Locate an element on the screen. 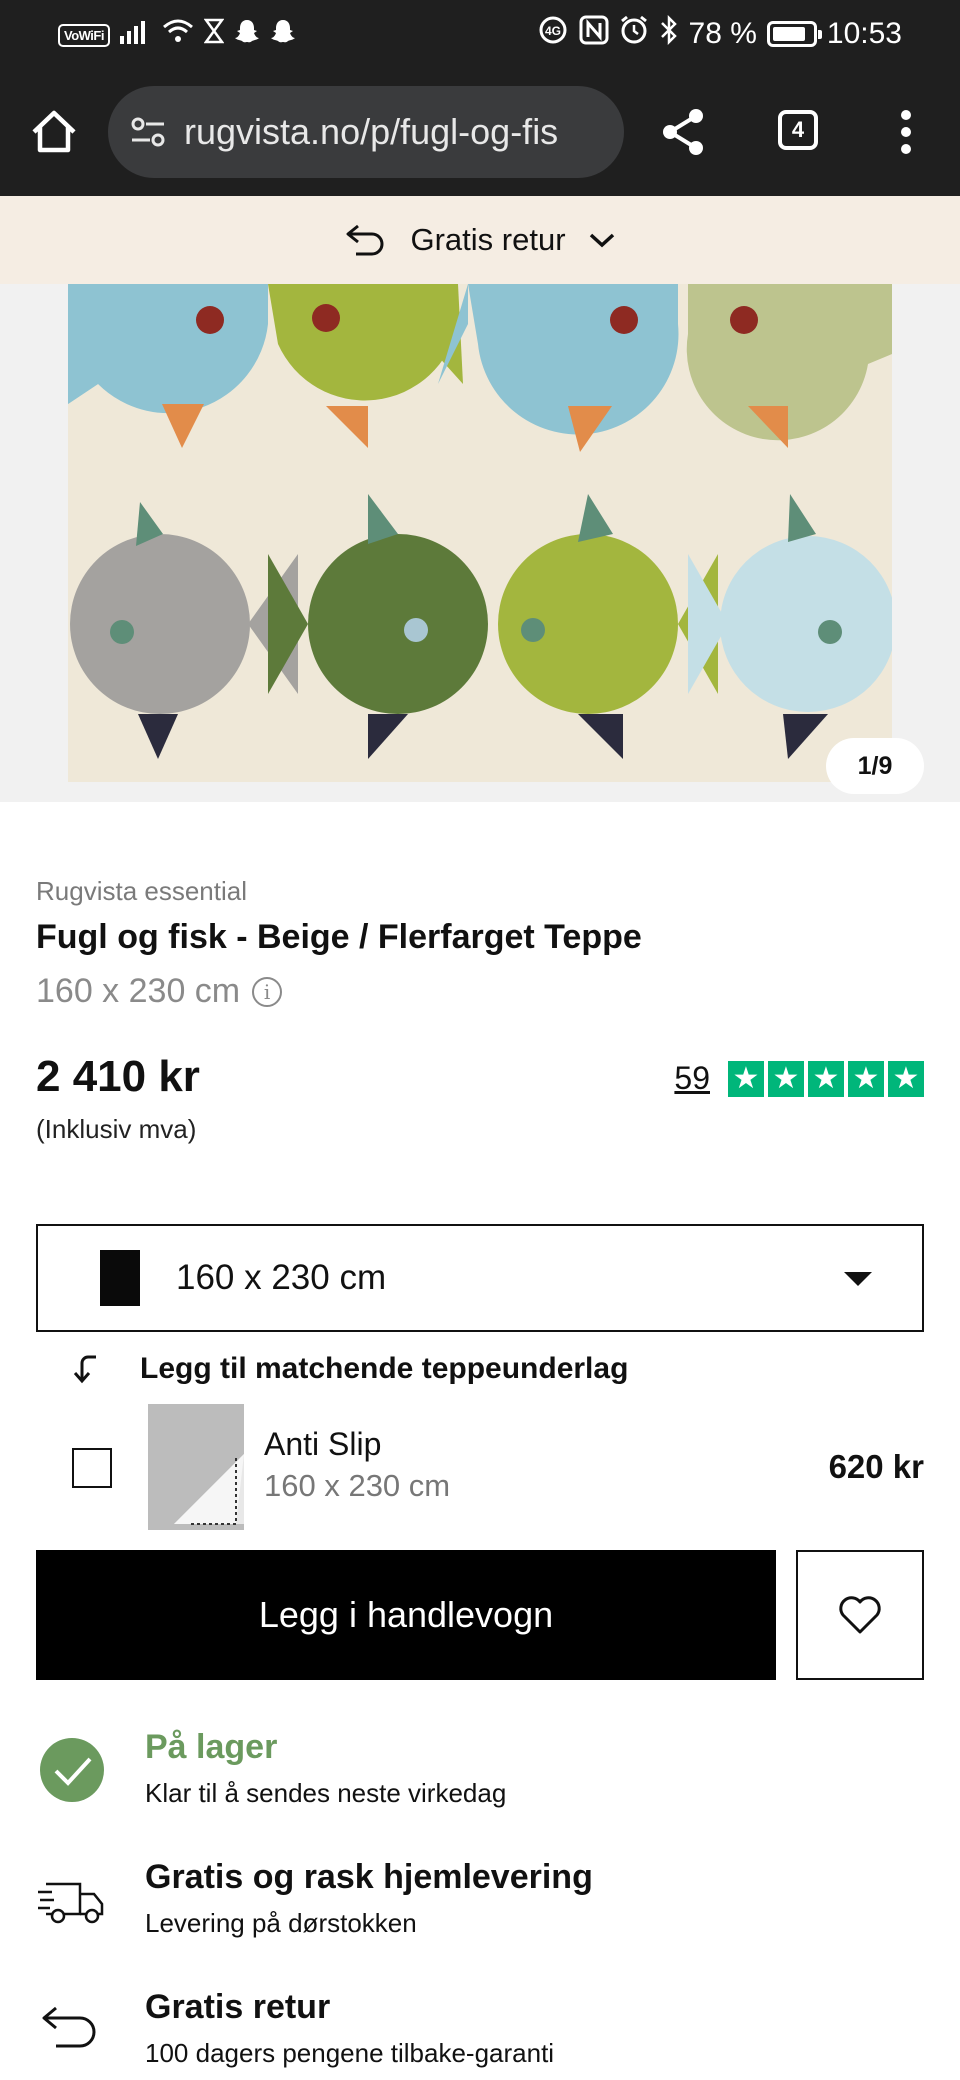 The image size is (960, 2080). heart-icon is located at coordinates (860, 1615).